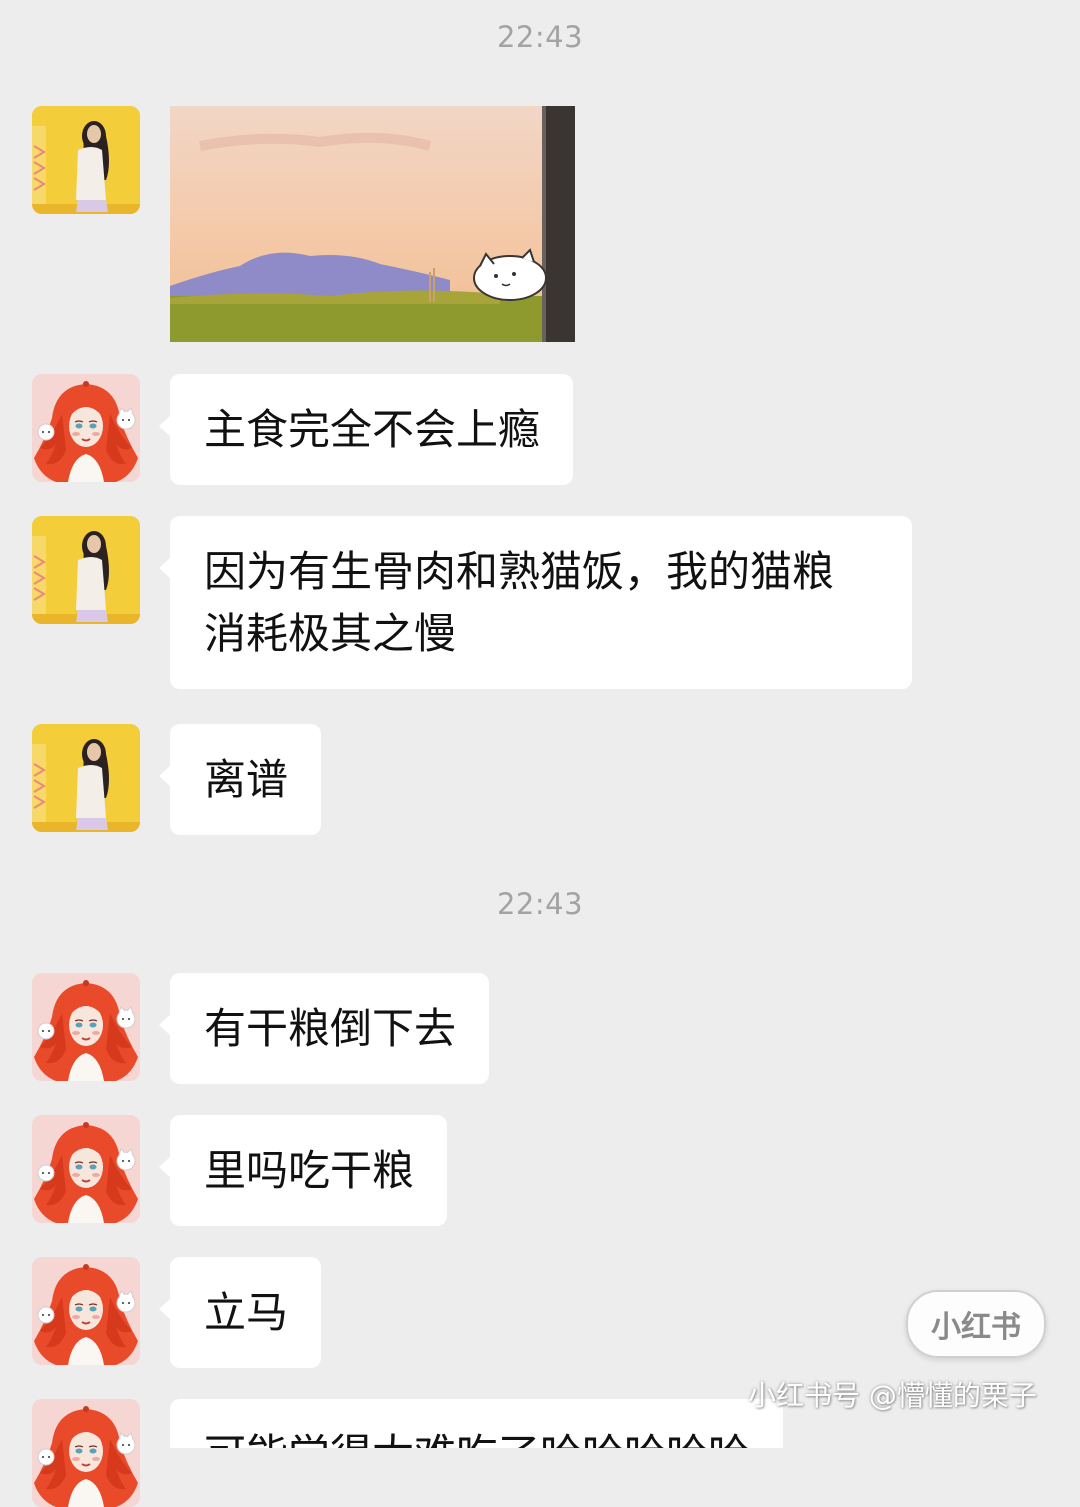 This screenshot has width=1080, height=1507. I want to click on message-bubble: 离谱, so click(240, 779).